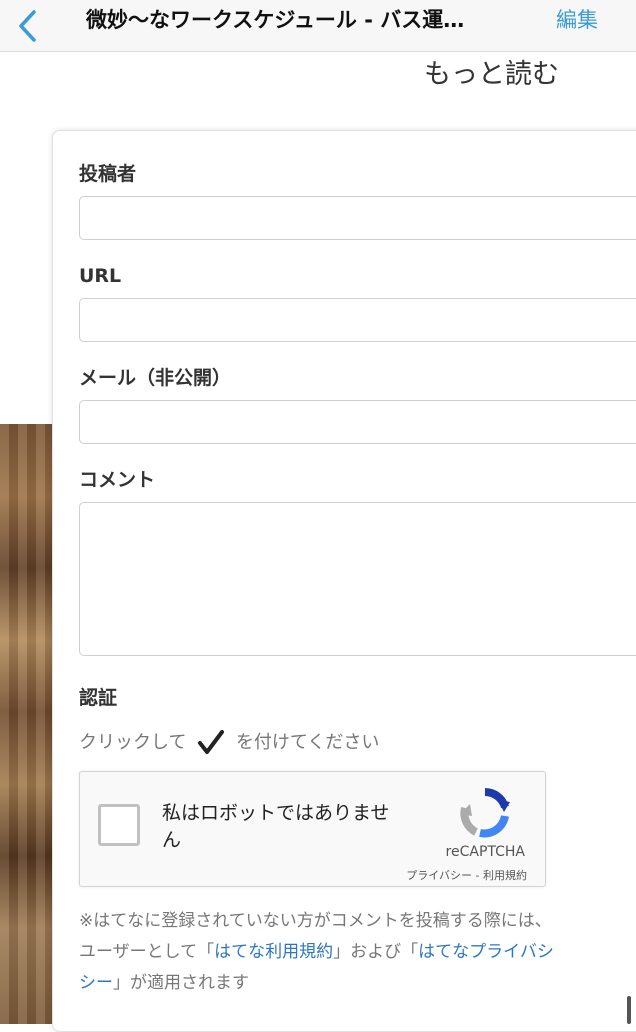 This screenshot has width=636, height=1032. What do you see at coordinates (466, 875) in the screenshot?
I see `recaptcha-links: プライバシー - 利用規約` at bounding box center [466, 875].